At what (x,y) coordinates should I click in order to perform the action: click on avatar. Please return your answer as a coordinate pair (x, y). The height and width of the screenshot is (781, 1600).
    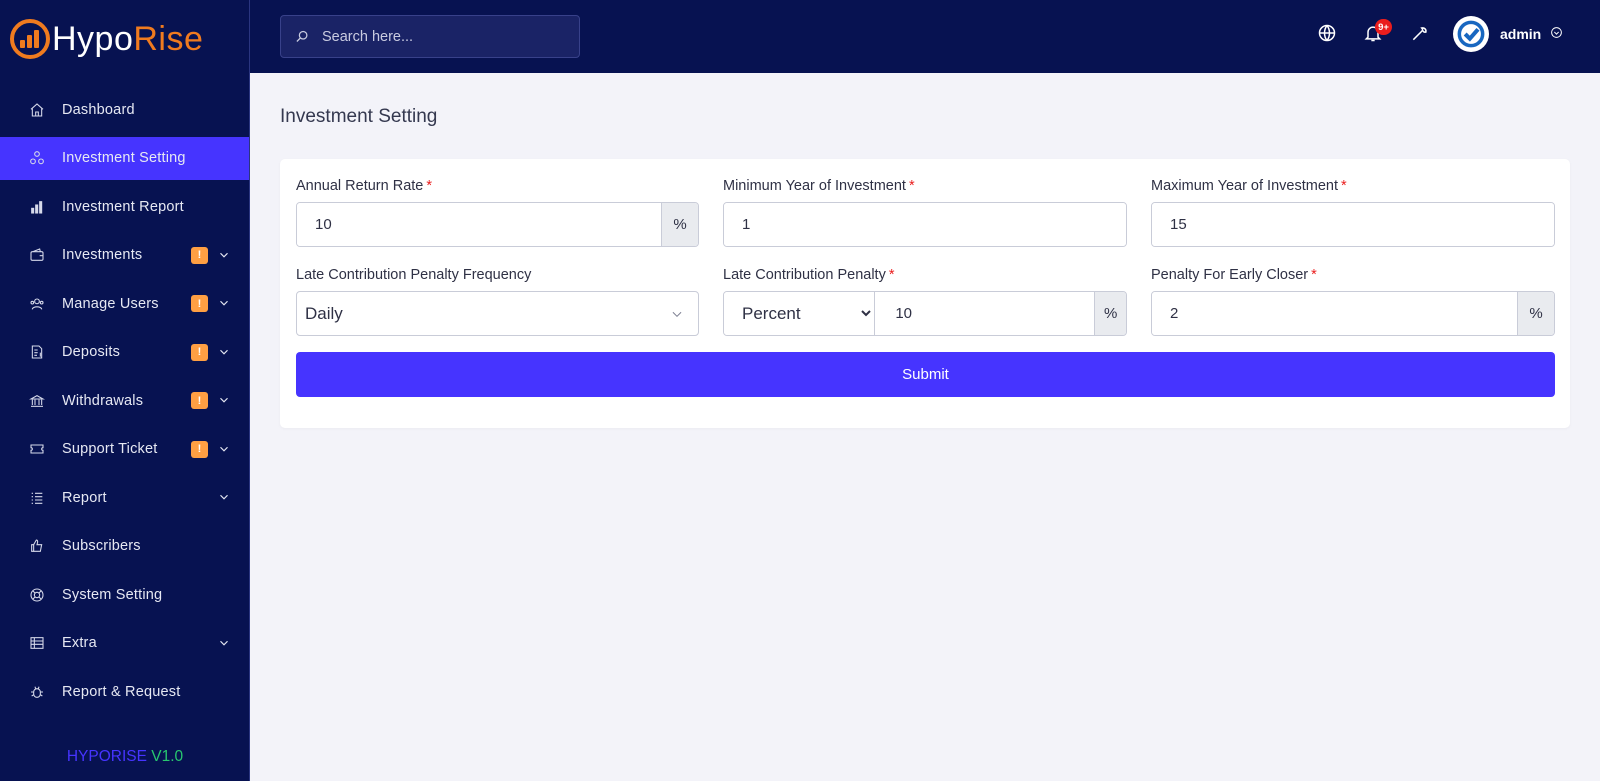
    Looking at the image, I should click on (1471, 34).